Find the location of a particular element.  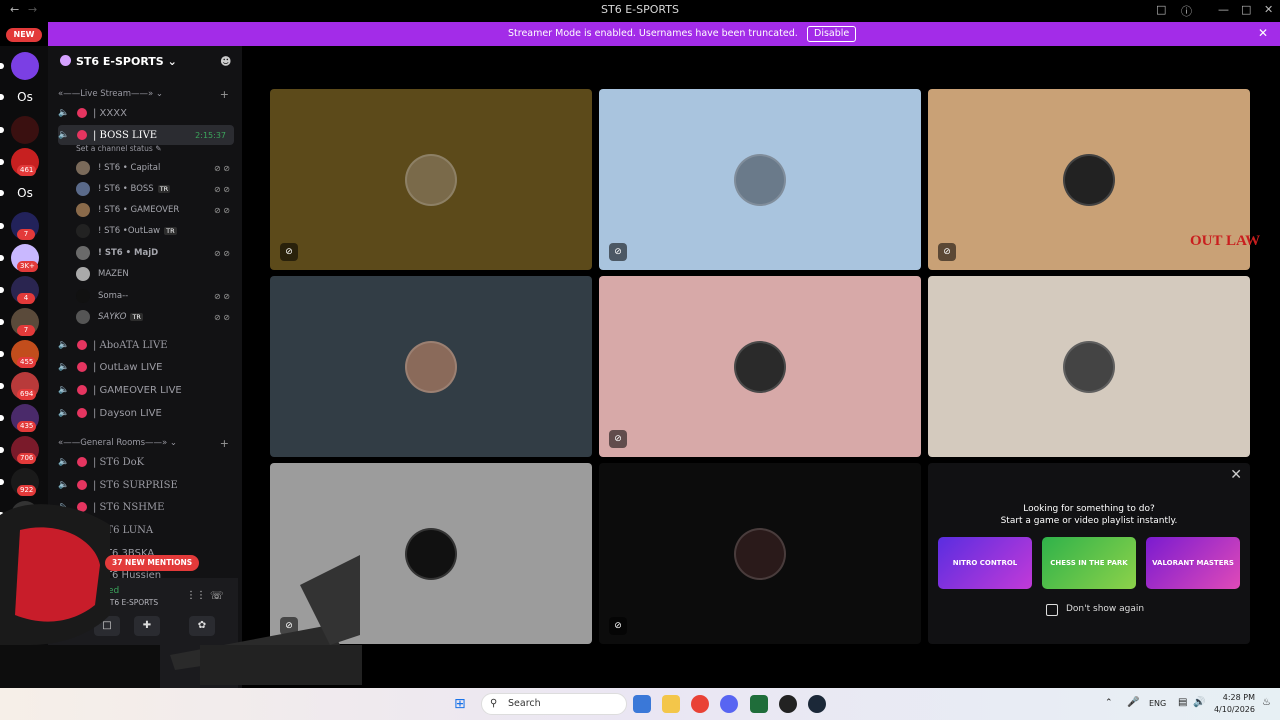

maximize-icon: □ is located at coordinates (1246, 9).